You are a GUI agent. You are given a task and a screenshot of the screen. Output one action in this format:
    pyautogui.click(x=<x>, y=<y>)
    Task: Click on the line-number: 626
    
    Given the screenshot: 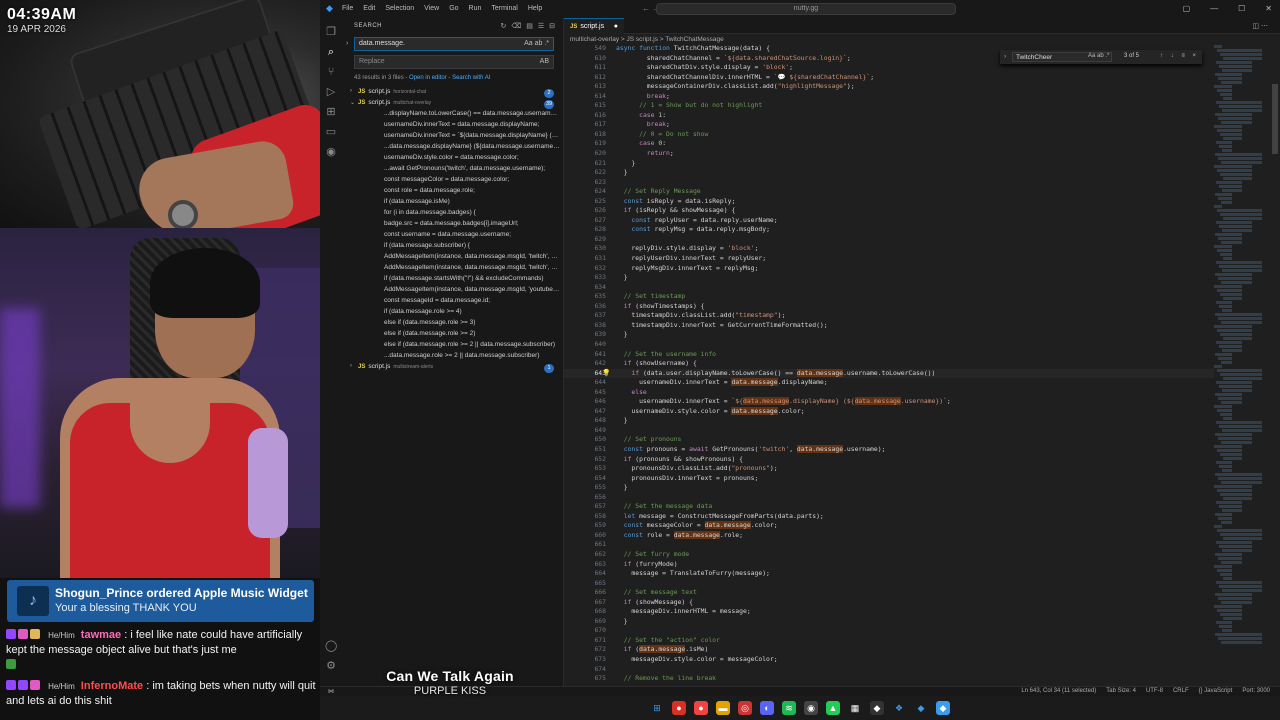 What is the action you would take?
    pyautogui.click(x=585, y=211)
    